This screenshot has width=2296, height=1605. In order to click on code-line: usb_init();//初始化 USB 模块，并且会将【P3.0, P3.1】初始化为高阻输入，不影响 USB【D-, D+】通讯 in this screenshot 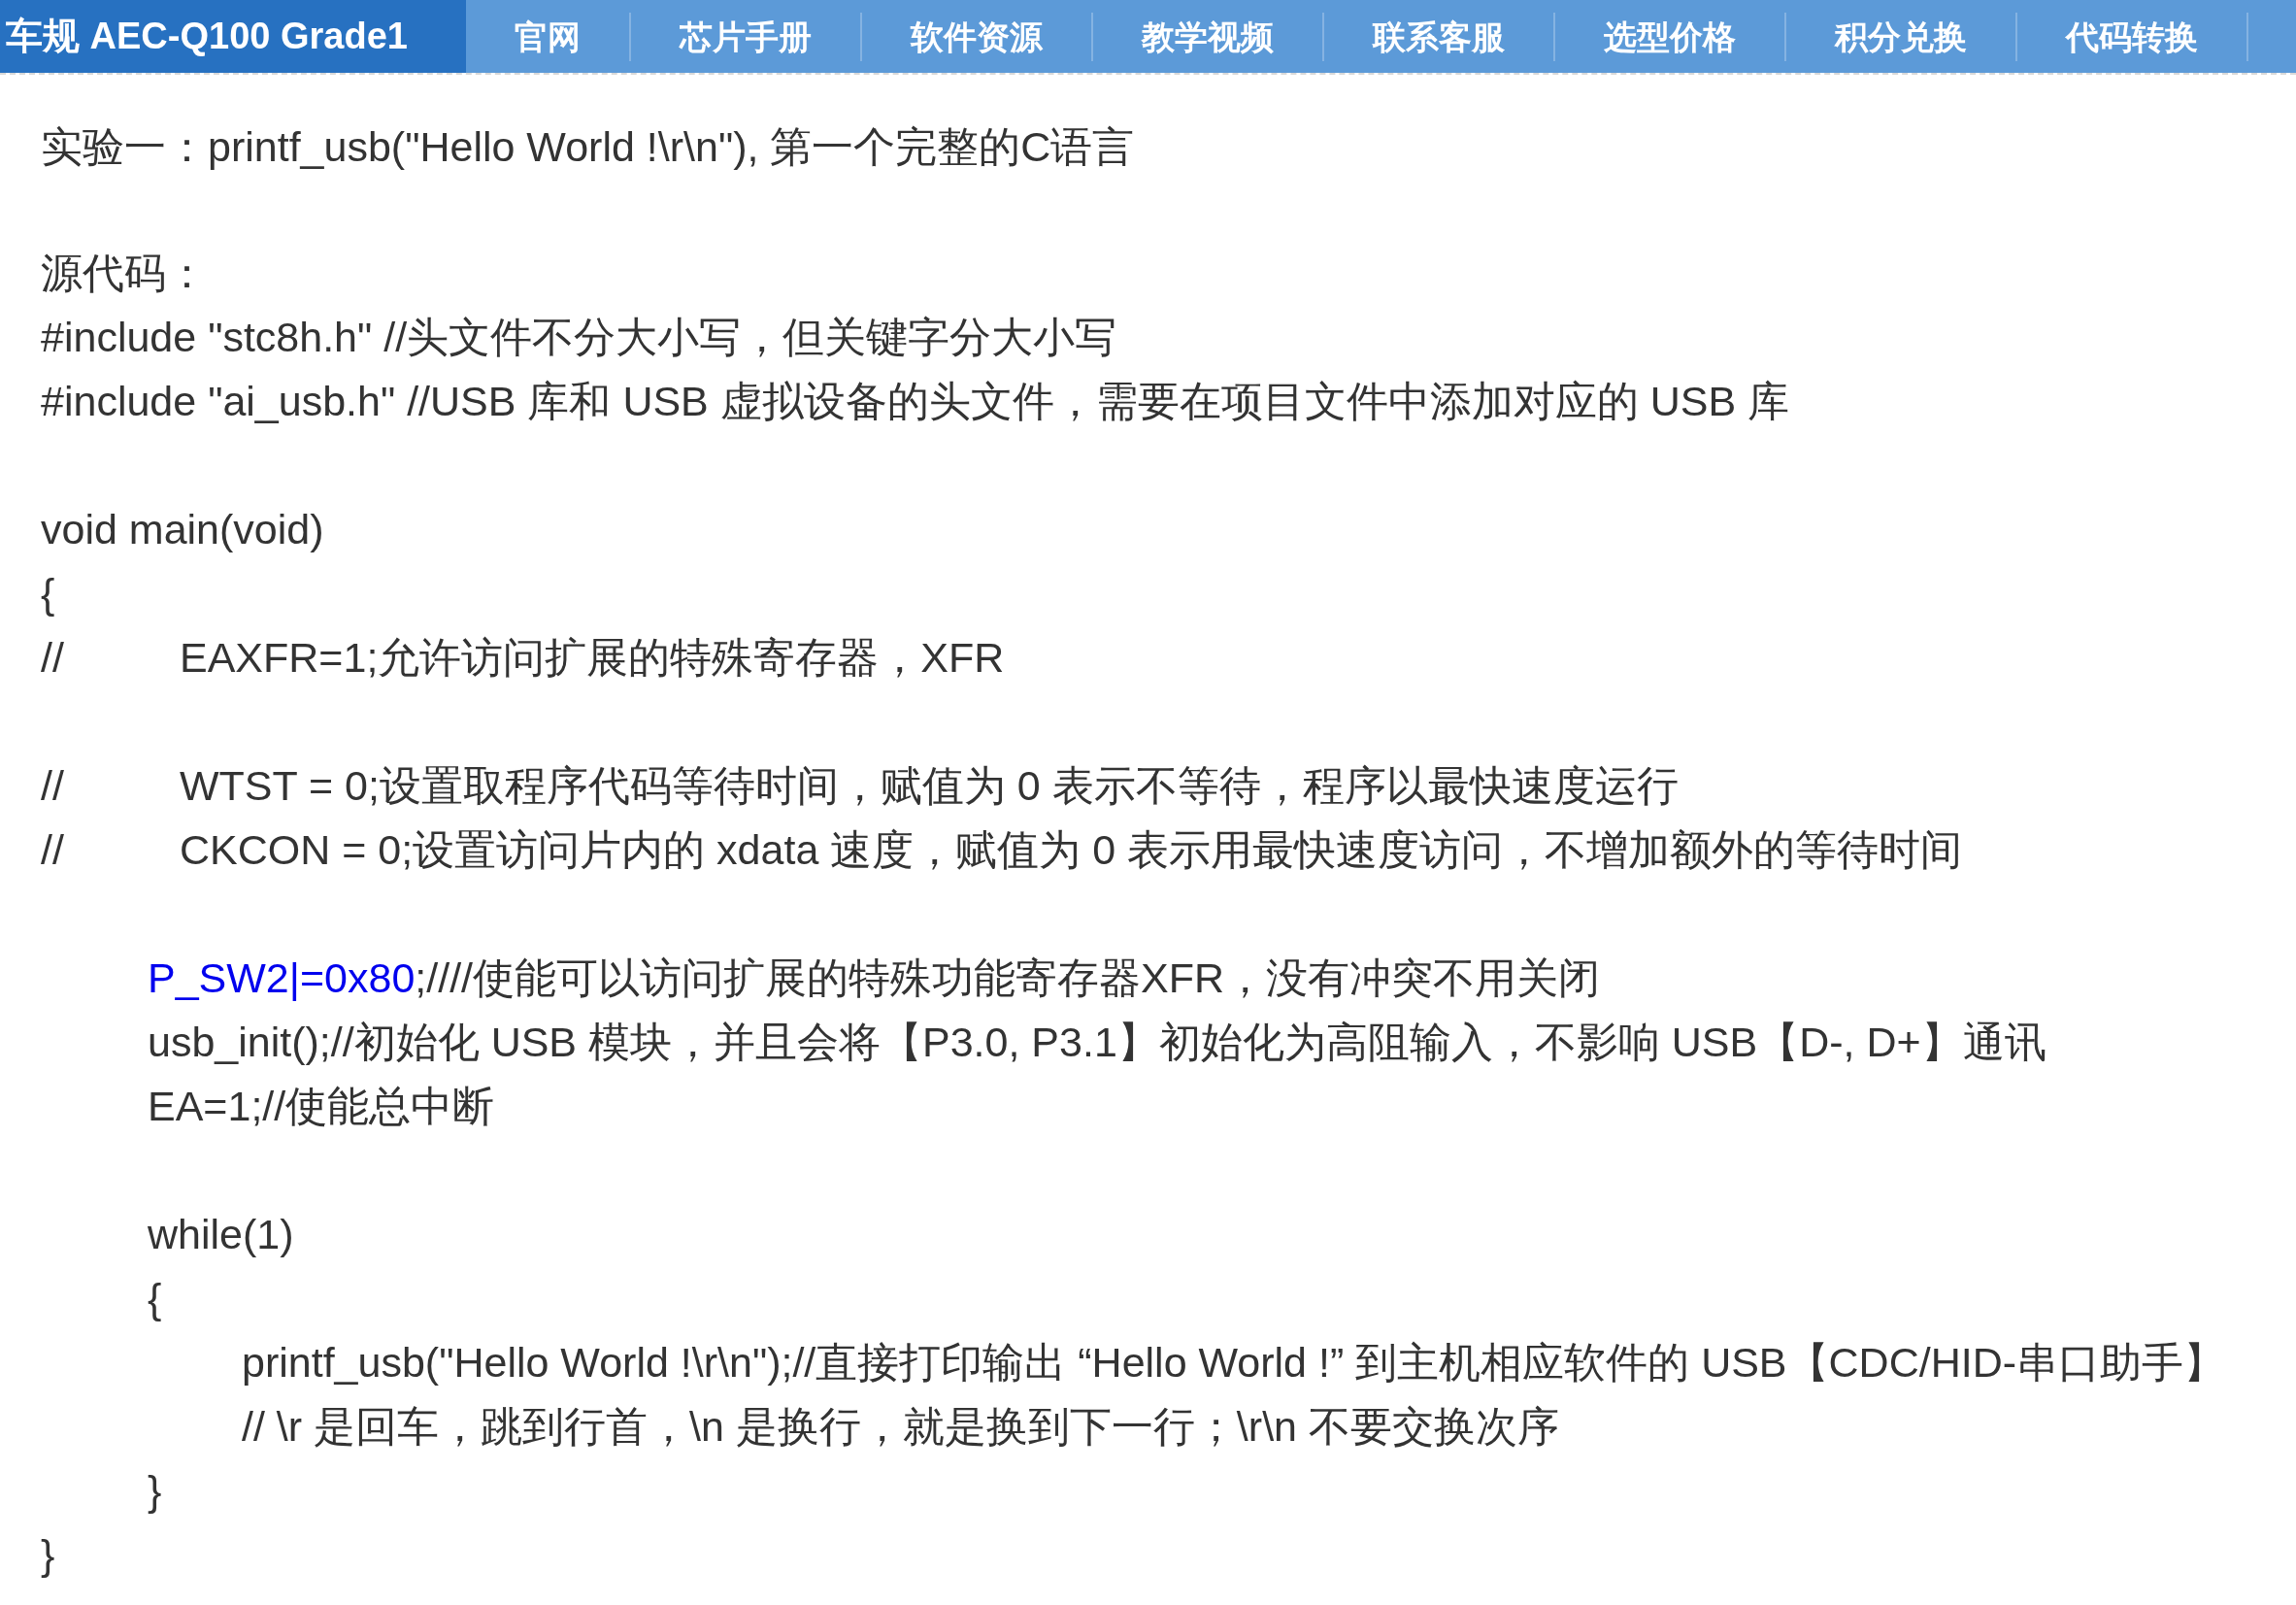, I will do `click(1097, 1042)`.